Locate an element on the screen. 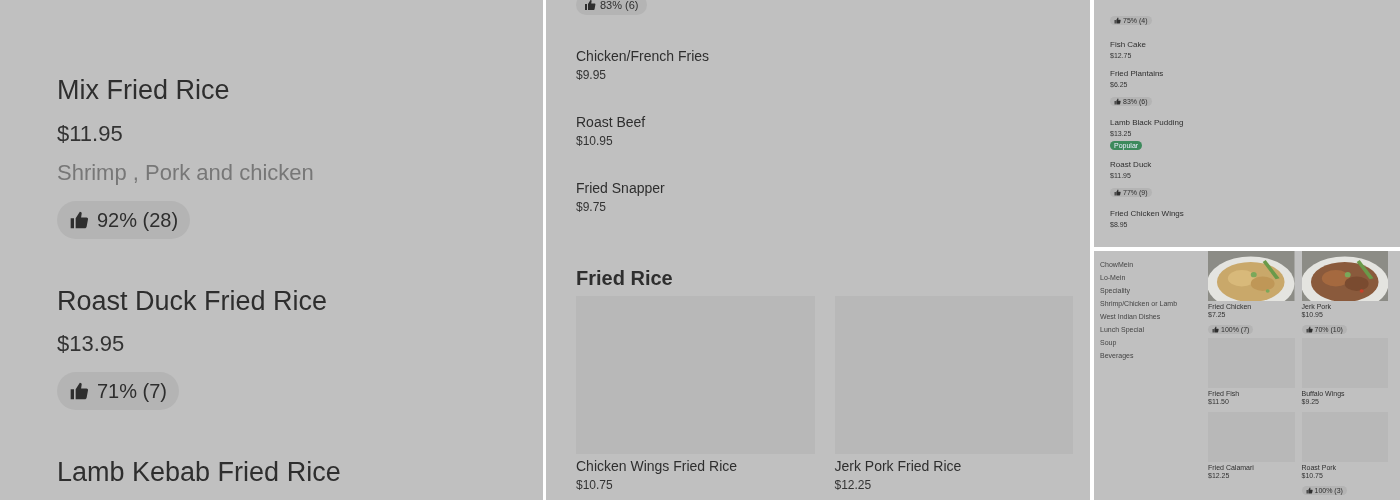  item-name: Fried Chicken Wings is located at coordinates (1147, 214).